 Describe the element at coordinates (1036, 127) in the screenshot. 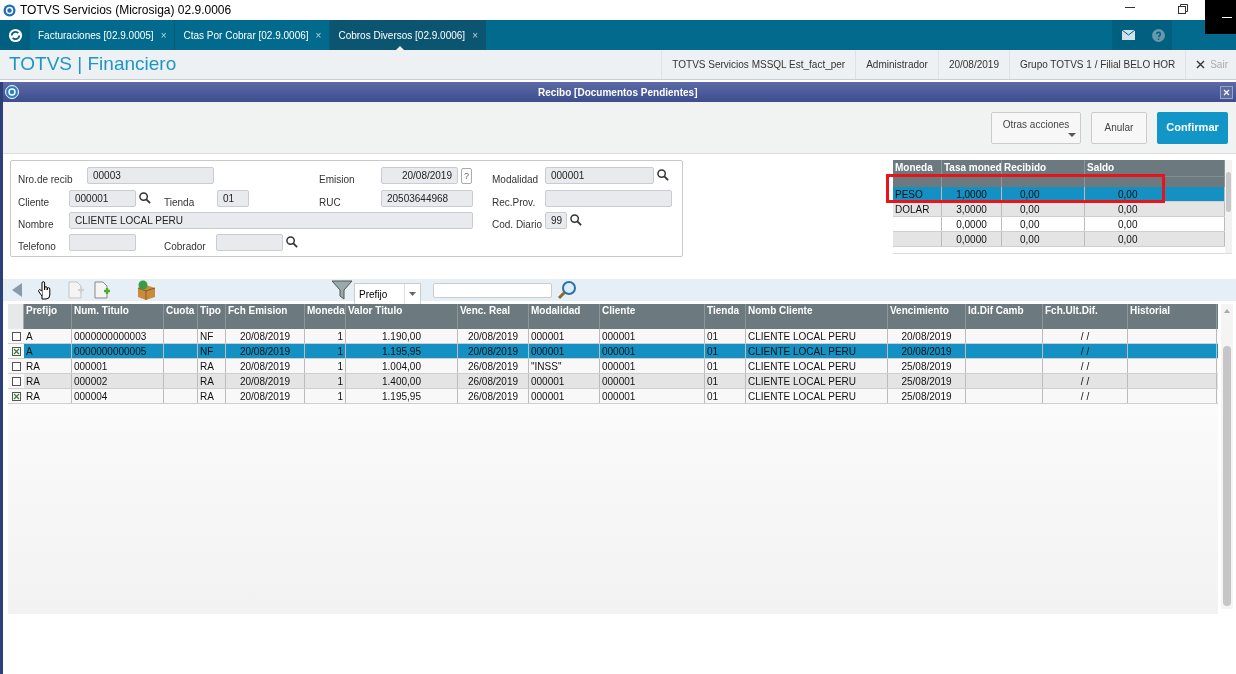

I see `menu-button: Otras acciones` at that location.